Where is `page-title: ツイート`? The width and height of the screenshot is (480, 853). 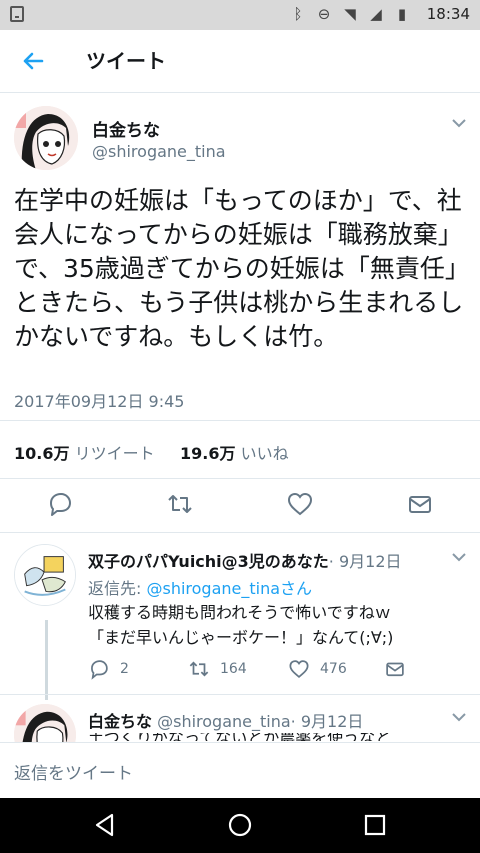 page-title: ツイート is located at coordinates (126, 61).